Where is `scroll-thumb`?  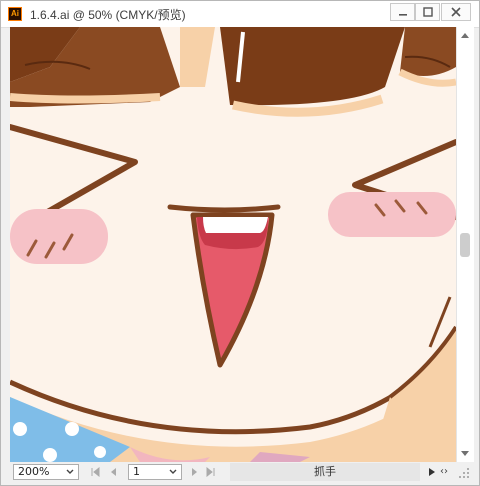 scroll-thumb is located at coordinates (465, 245).